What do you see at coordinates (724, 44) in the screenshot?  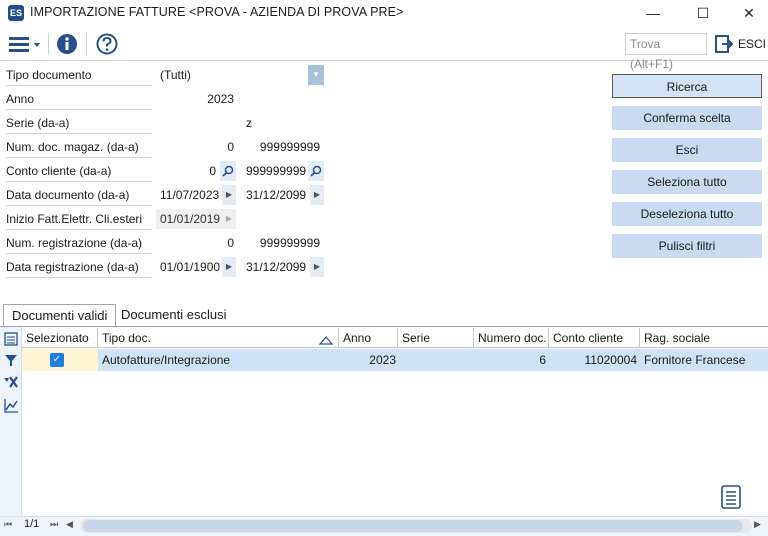 I see `exit-icon` at bounding box center [724, 44].